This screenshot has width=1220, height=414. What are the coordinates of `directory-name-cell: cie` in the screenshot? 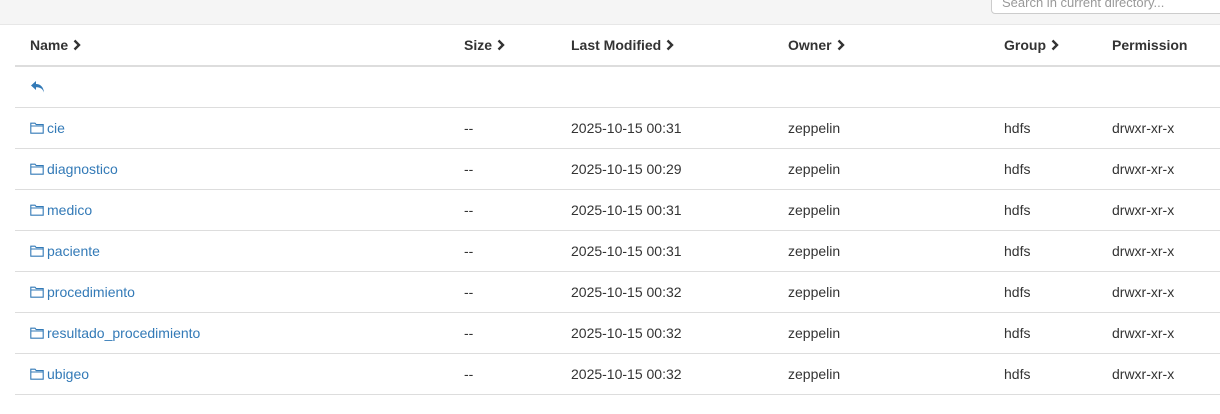 It's located at (47, 128).